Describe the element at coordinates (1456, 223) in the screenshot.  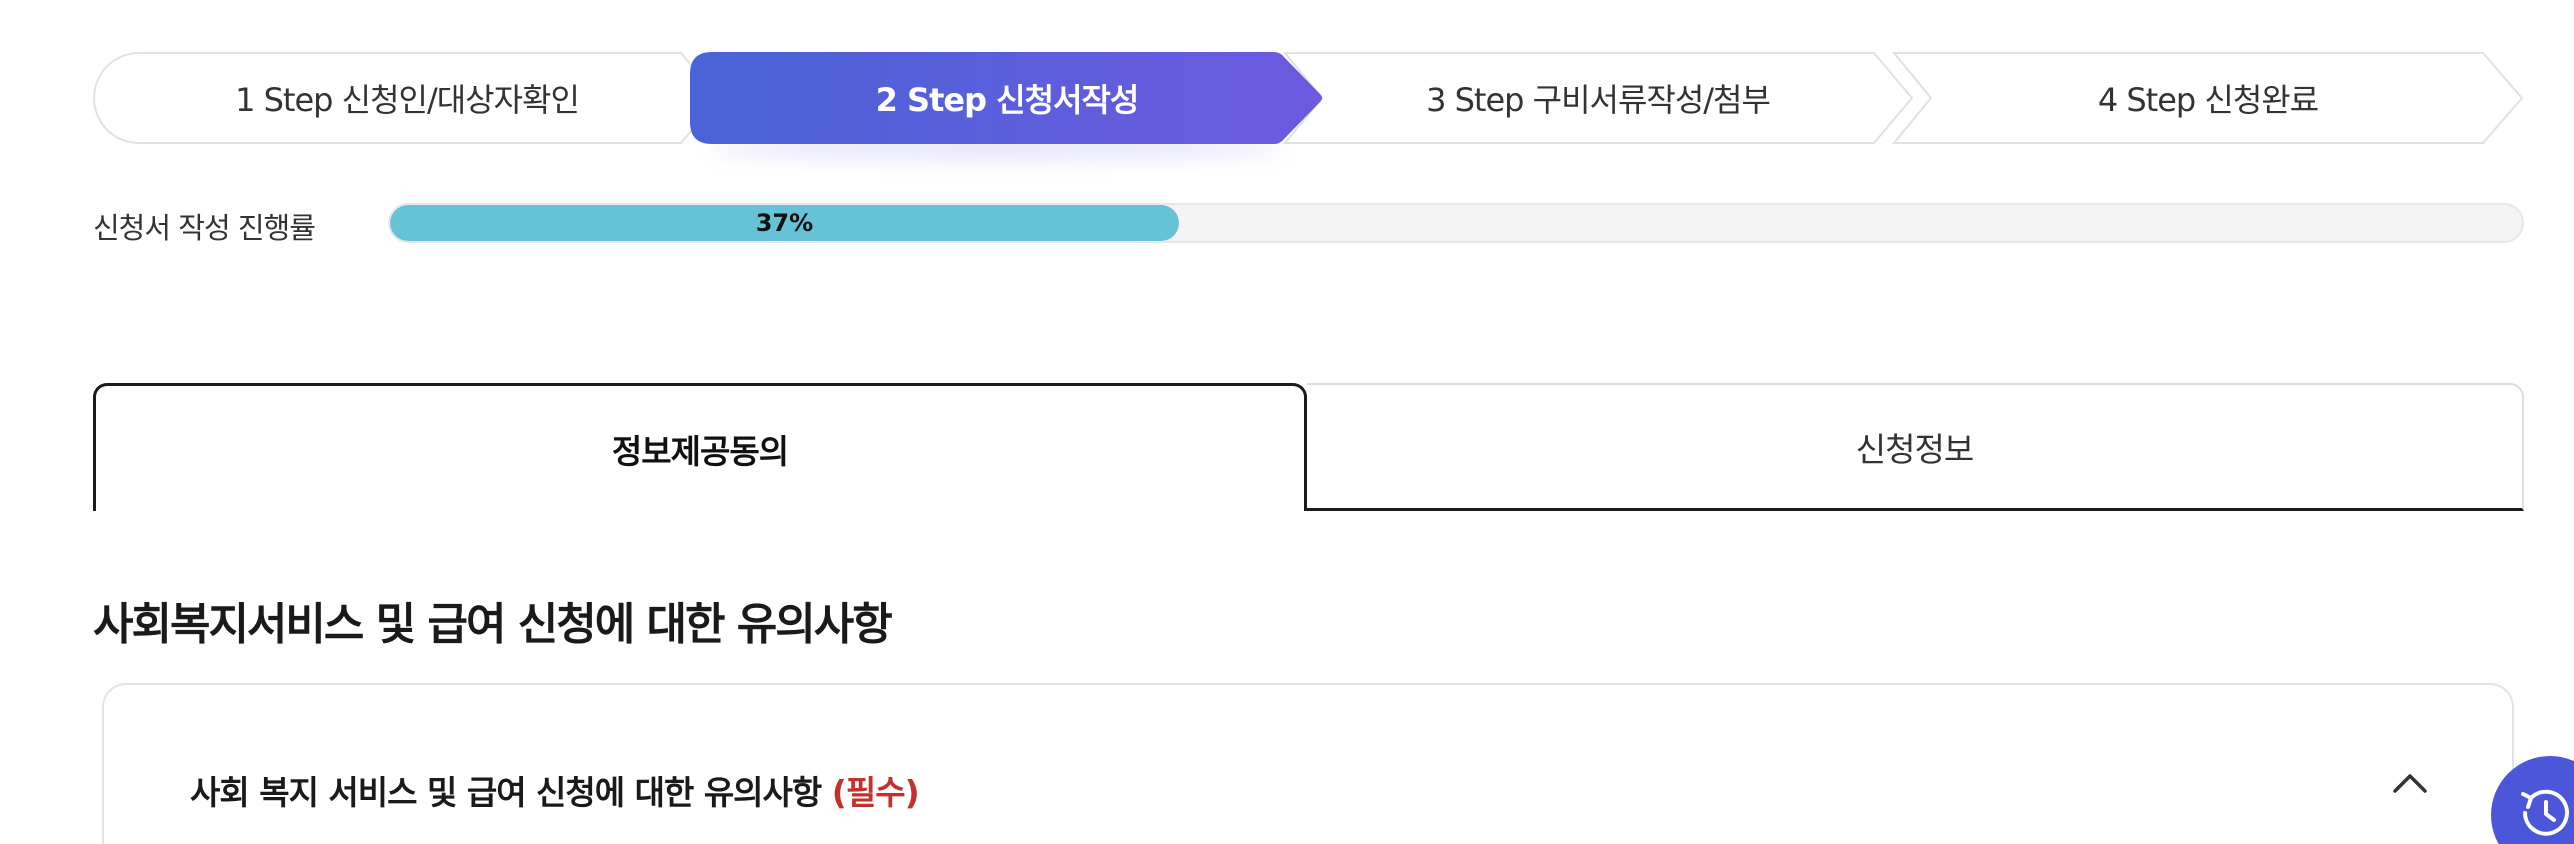
I see `progress-bar: 37%` at that location.